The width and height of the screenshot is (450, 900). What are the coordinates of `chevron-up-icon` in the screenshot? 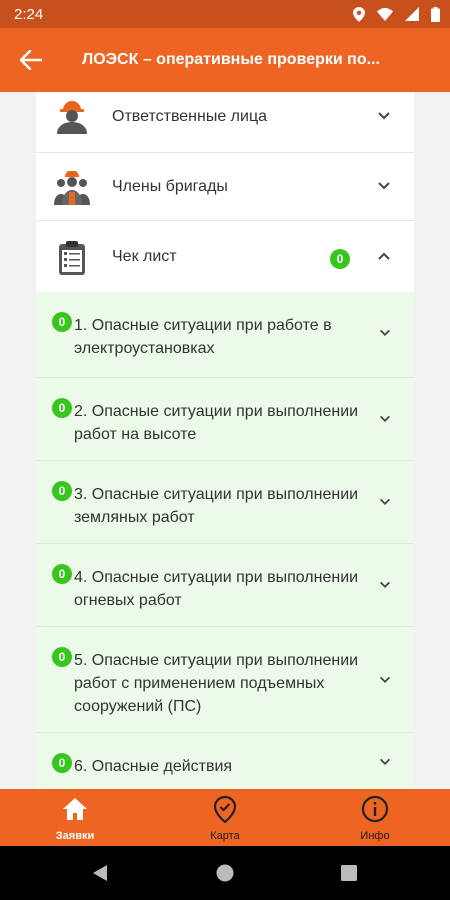 It's located at (384, 256).